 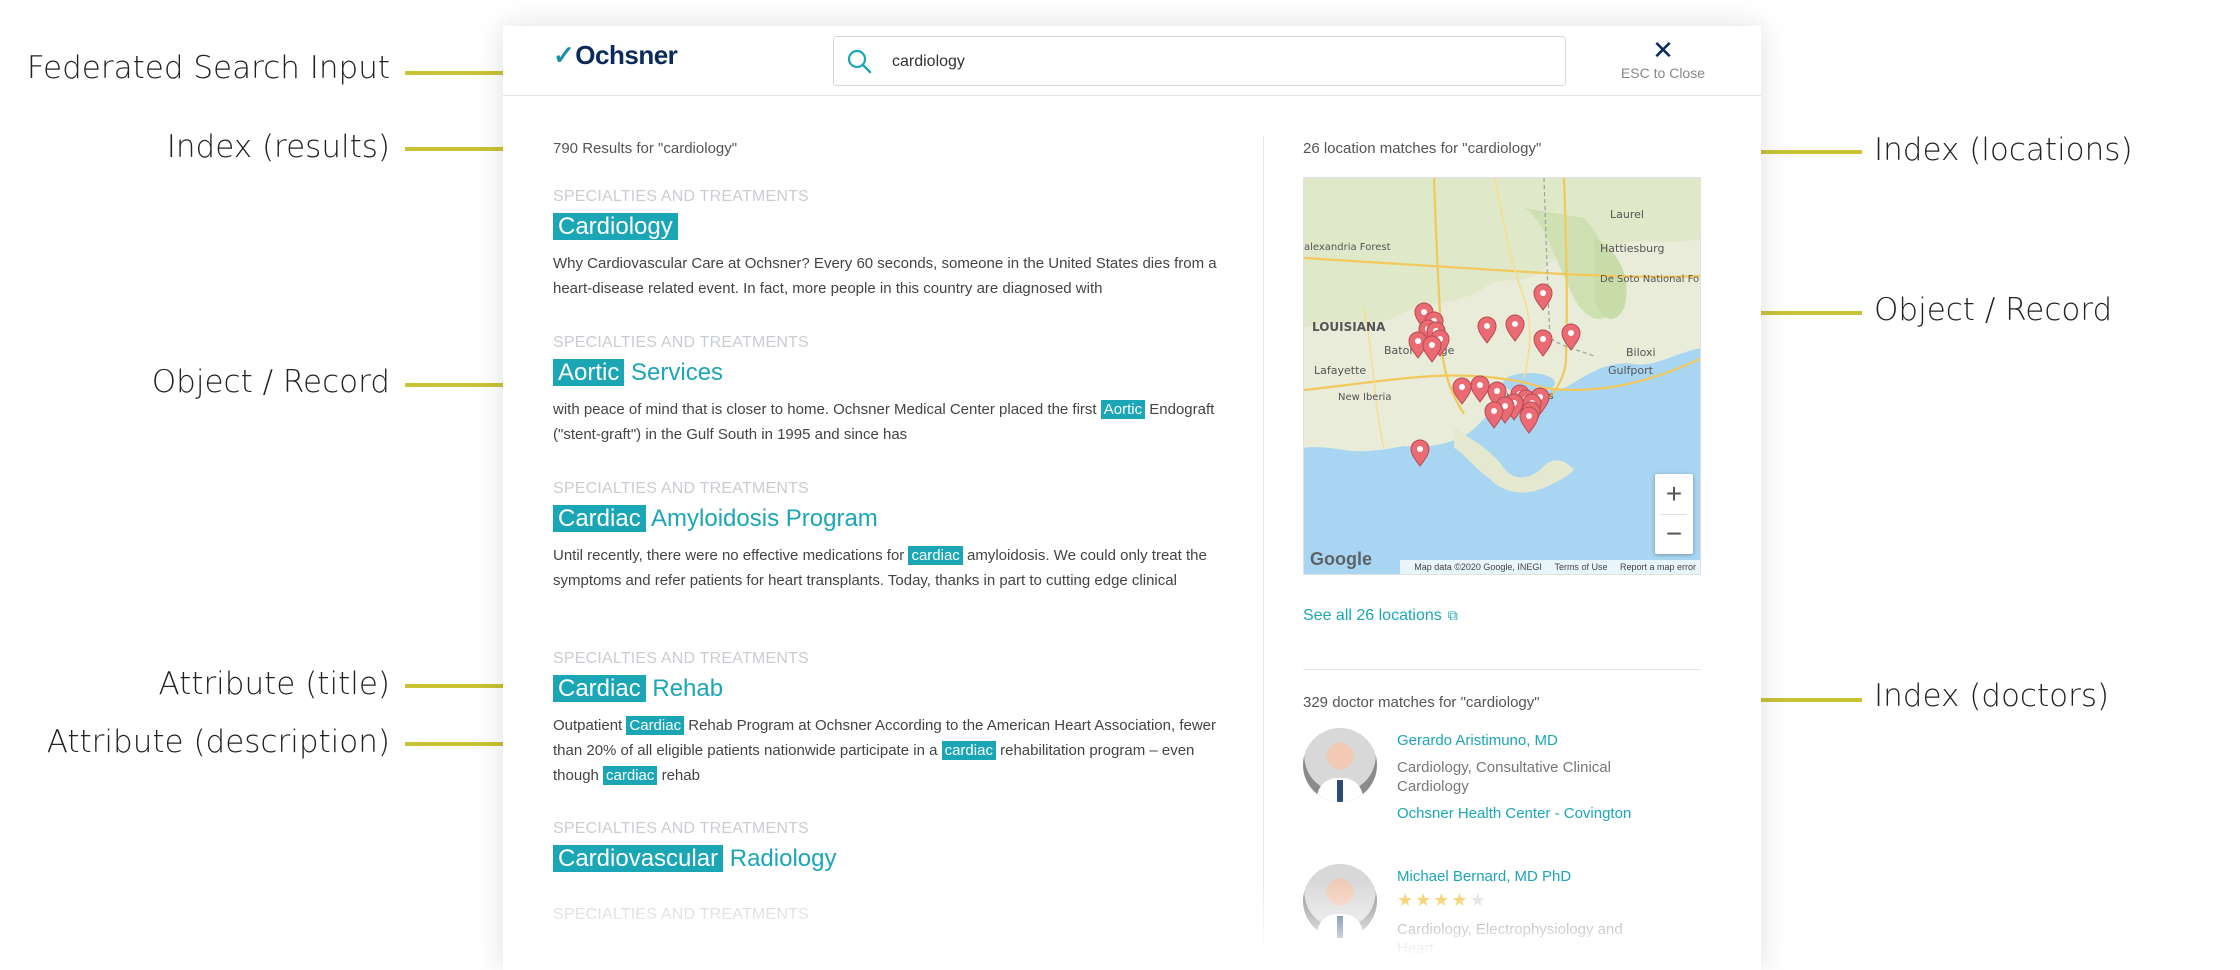 I want to click on ochsner-logo: ✓Ochsner, so click(x=615, y=55).